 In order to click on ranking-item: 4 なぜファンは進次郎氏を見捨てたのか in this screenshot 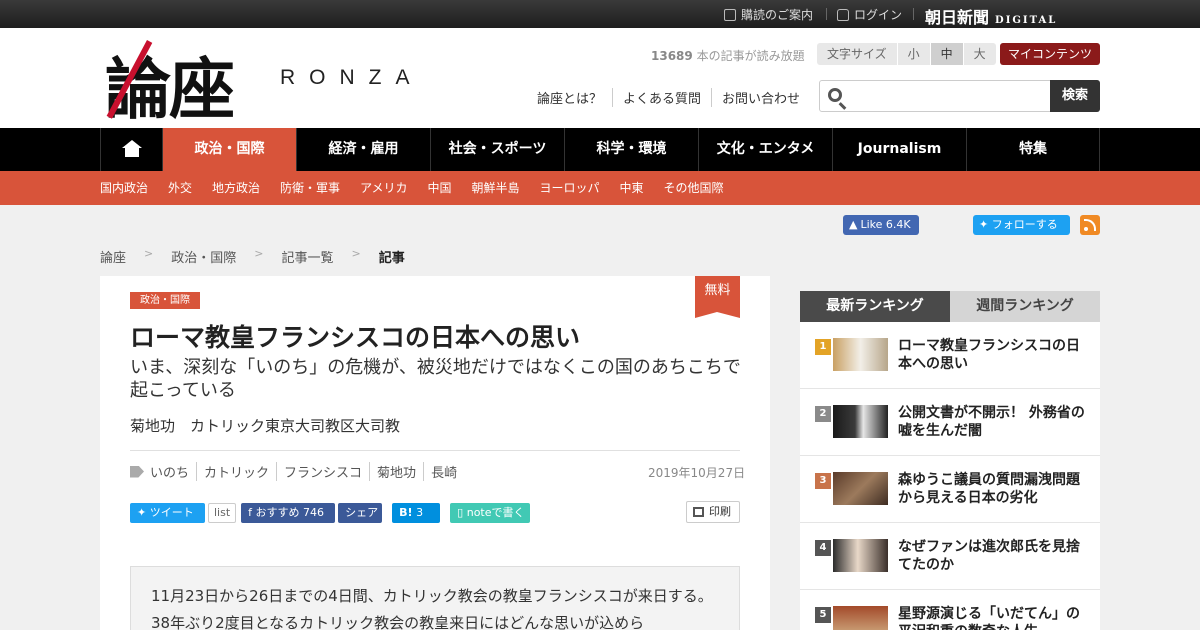, I will do `click(950, 556)`.